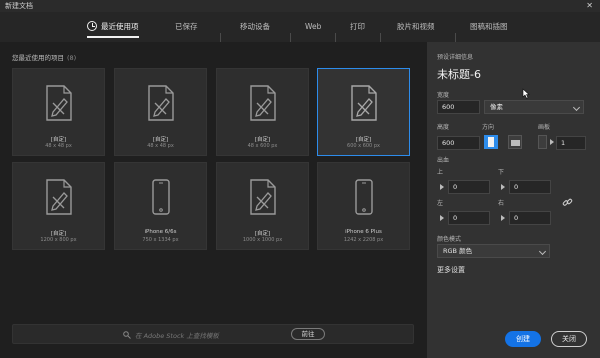  I want to click on search-icon, so click(127, 335).